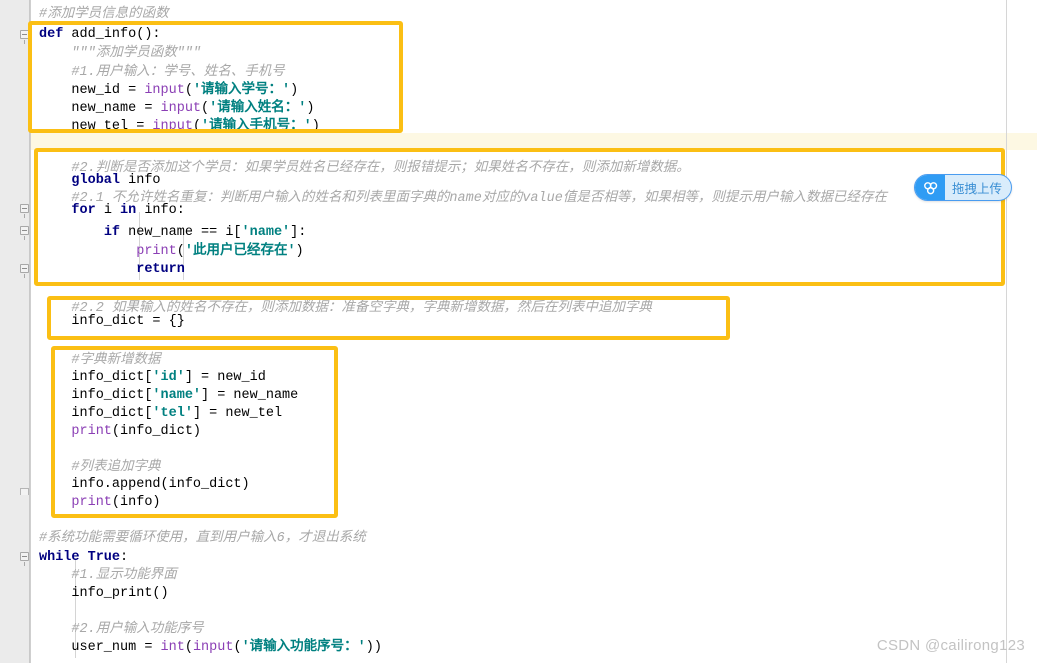  I want to click on code-line: new_name = input('请输入姓名：'), so click(176, 109).